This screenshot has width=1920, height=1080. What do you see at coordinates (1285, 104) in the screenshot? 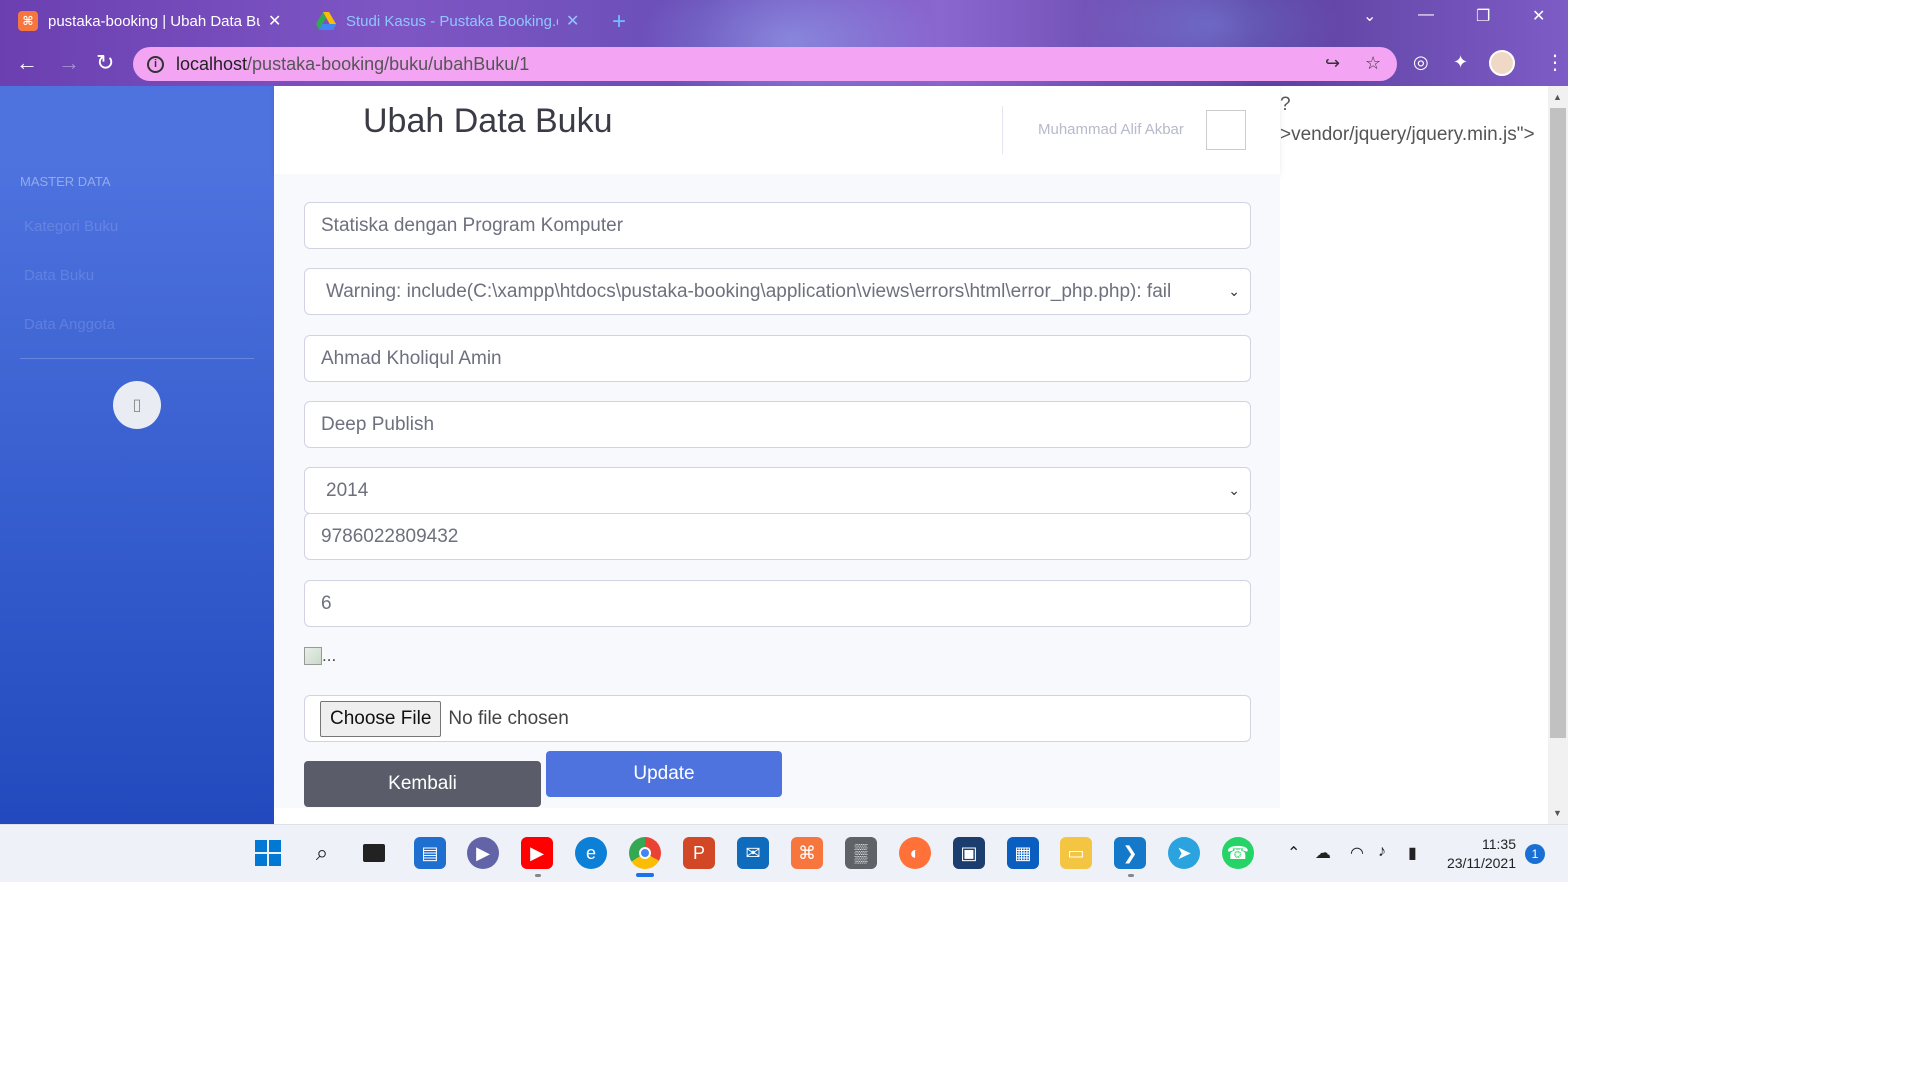
I see `php-leak-line: ?` at bounding box center [1285, 104].